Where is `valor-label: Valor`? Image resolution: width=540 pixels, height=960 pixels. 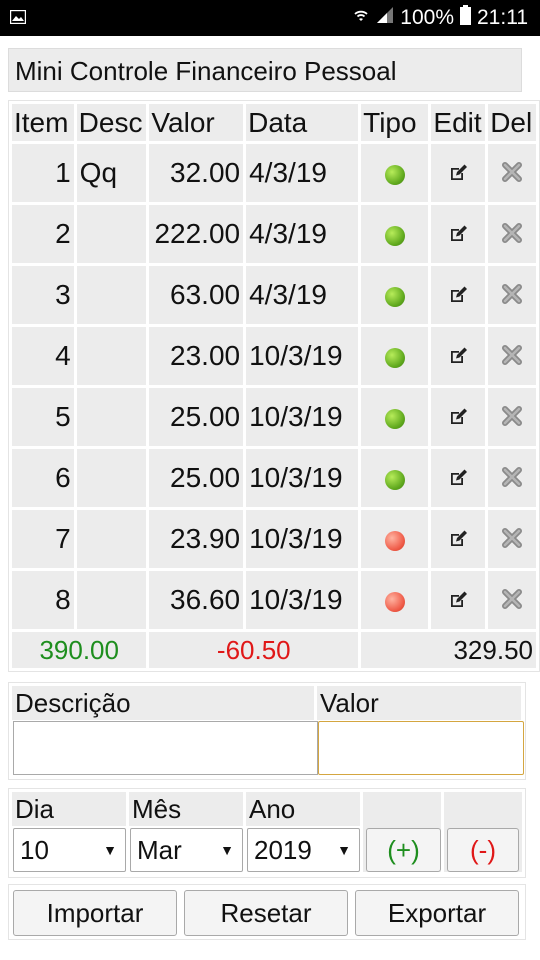
valor-label: Valor is located at coordinates (419, 703).